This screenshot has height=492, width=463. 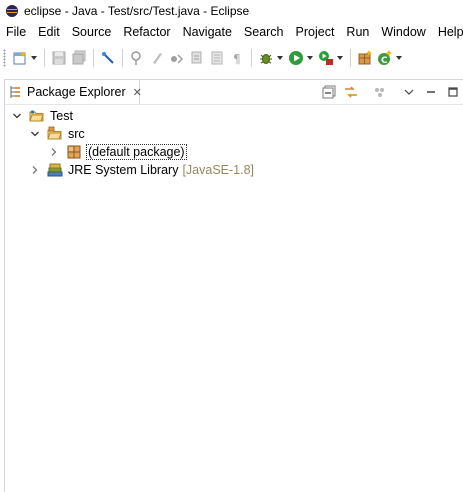 What do you see at coordinates (16, 92) in the screenshot?
I see `package-explorer-icon` at bounding box center [16, 92].